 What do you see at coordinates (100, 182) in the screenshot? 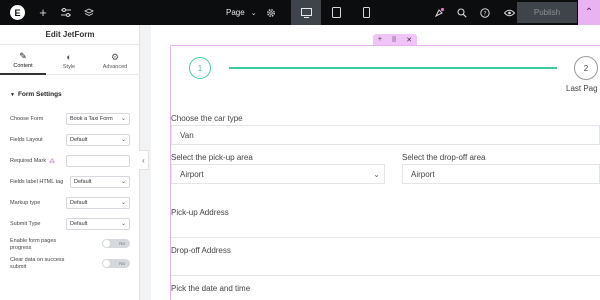
I see `label-tag-select: Default ⌄` at bounding box center [100, 182].